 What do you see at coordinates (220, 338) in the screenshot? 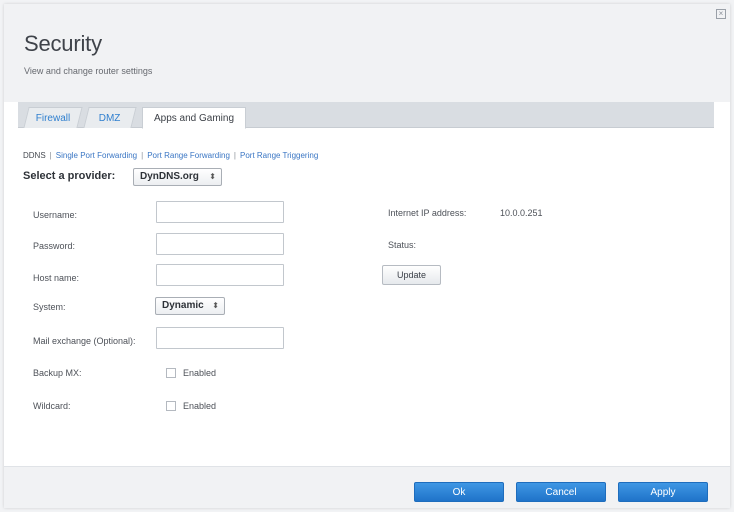
I see `mail-exchange-input` at bounding box center [220, 338].